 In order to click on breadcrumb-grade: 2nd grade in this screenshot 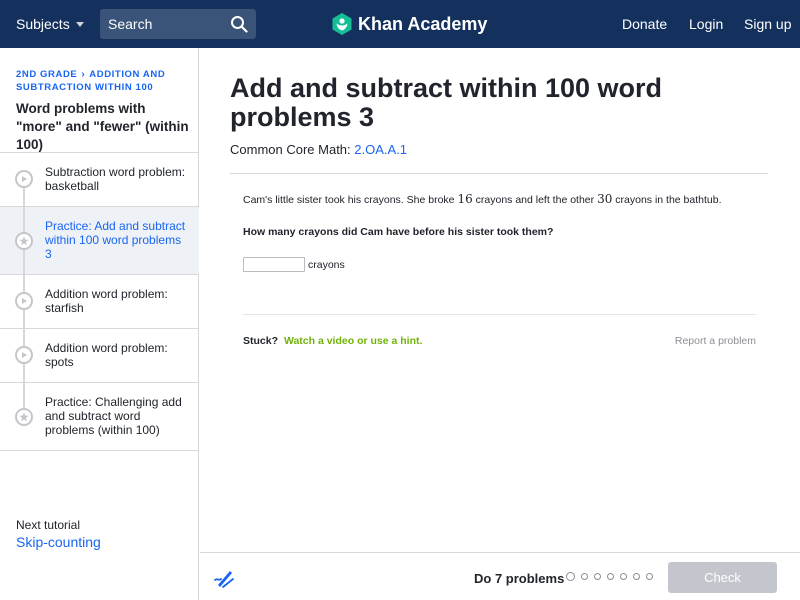, I will do `click(46, 74)`.